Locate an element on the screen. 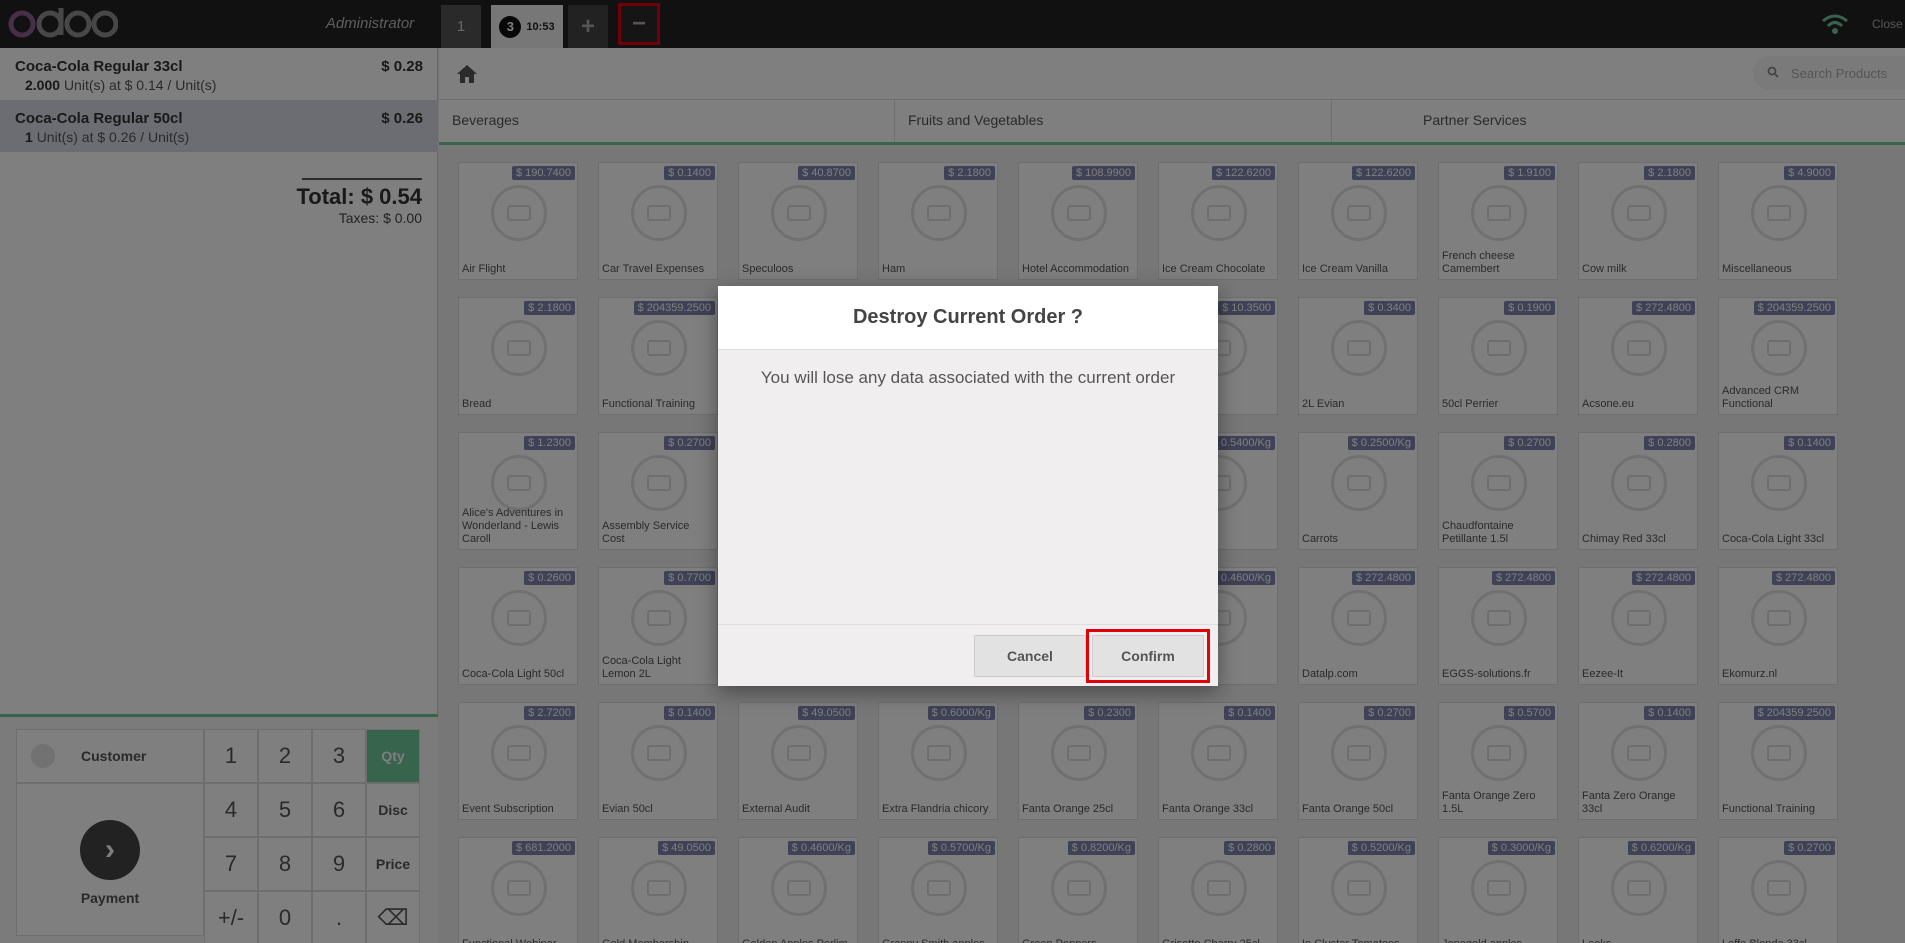  confirm-button: Confirm is located at coordinates (1148, 656).